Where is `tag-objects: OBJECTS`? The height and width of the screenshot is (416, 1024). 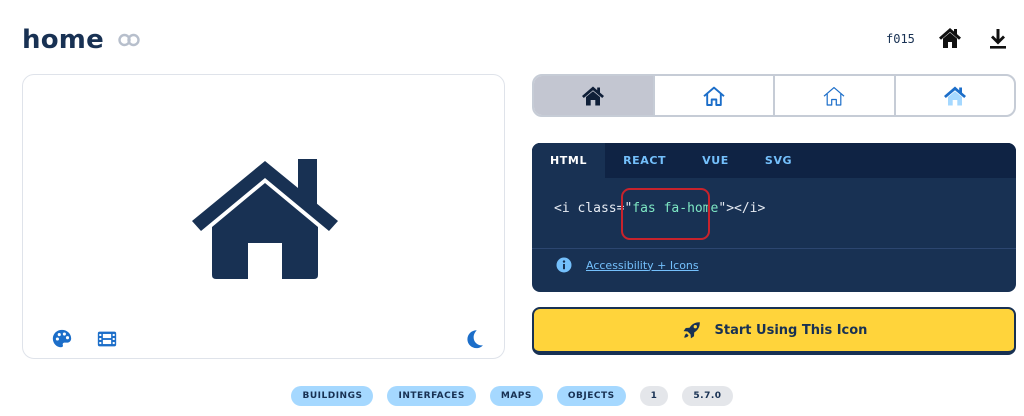
tag-objects: OBJECTS is located at coordinates (591, 396).